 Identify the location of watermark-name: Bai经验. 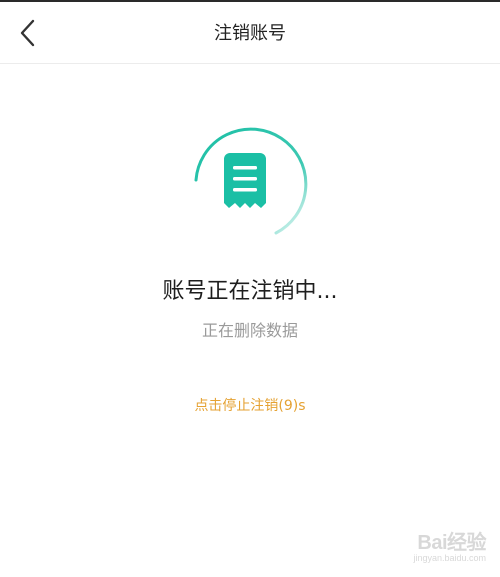
(451, 543).